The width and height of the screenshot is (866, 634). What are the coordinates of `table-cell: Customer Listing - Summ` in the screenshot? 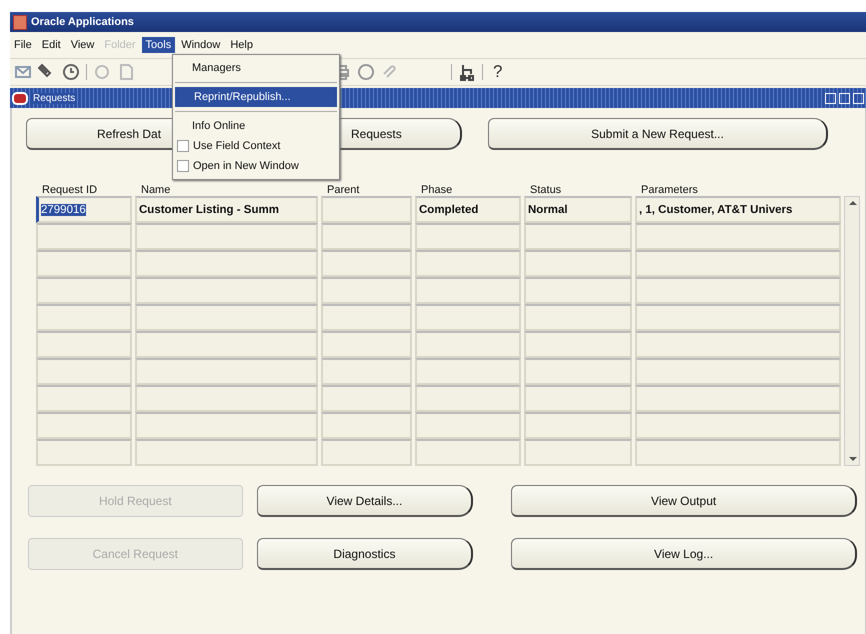 It's located at (226, 209).